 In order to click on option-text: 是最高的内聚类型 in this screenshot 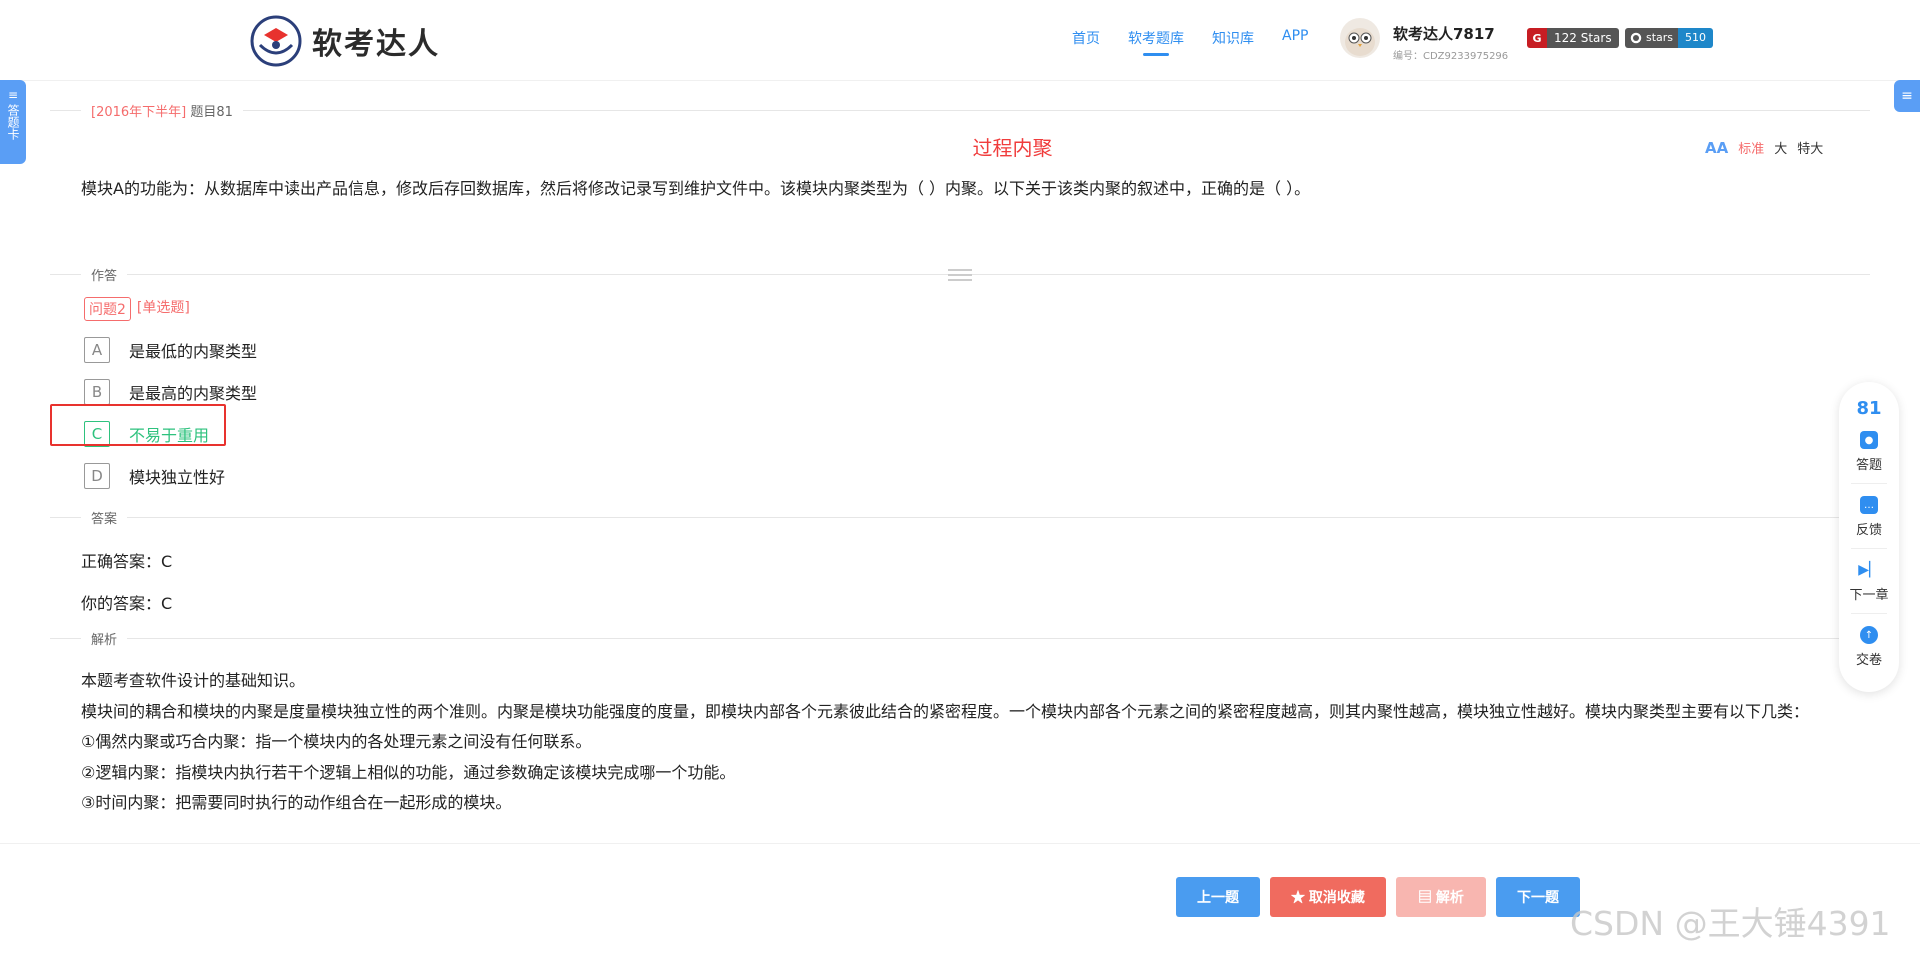, I will do `click(193, 393)`.